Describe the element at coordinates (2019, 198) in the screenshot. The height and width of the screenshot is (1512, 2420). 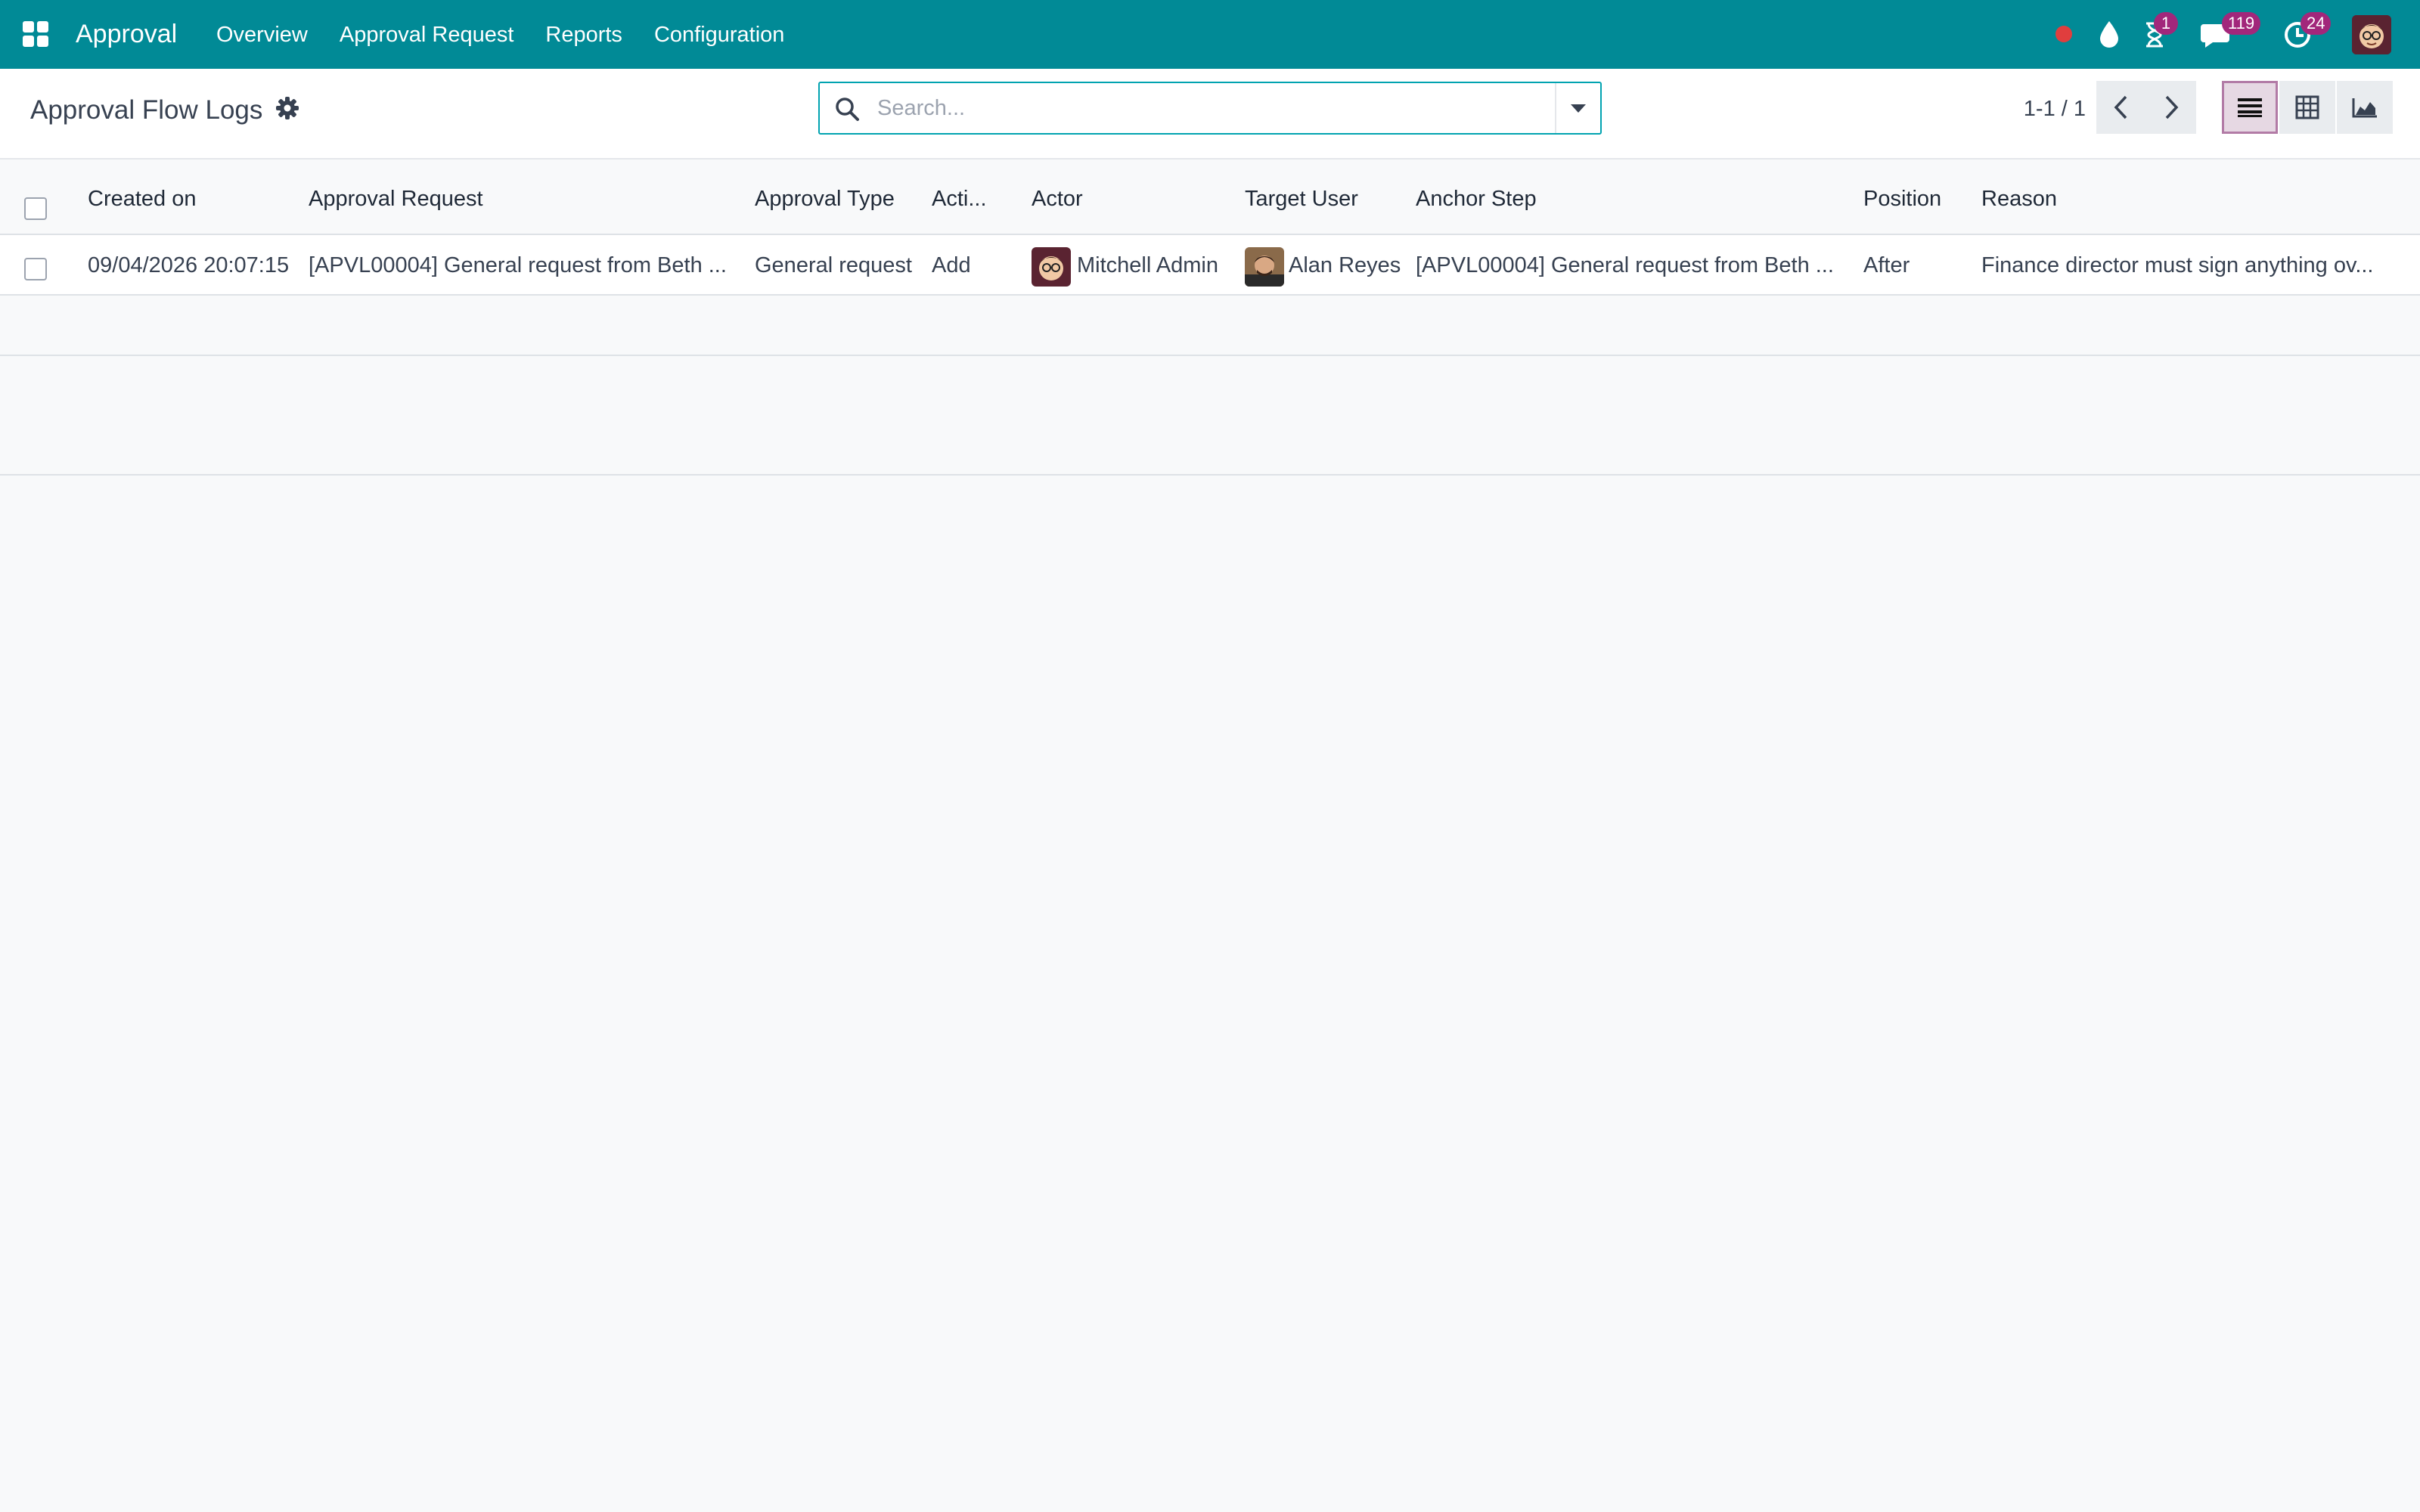
I see `column-reason: Reason` at that location.